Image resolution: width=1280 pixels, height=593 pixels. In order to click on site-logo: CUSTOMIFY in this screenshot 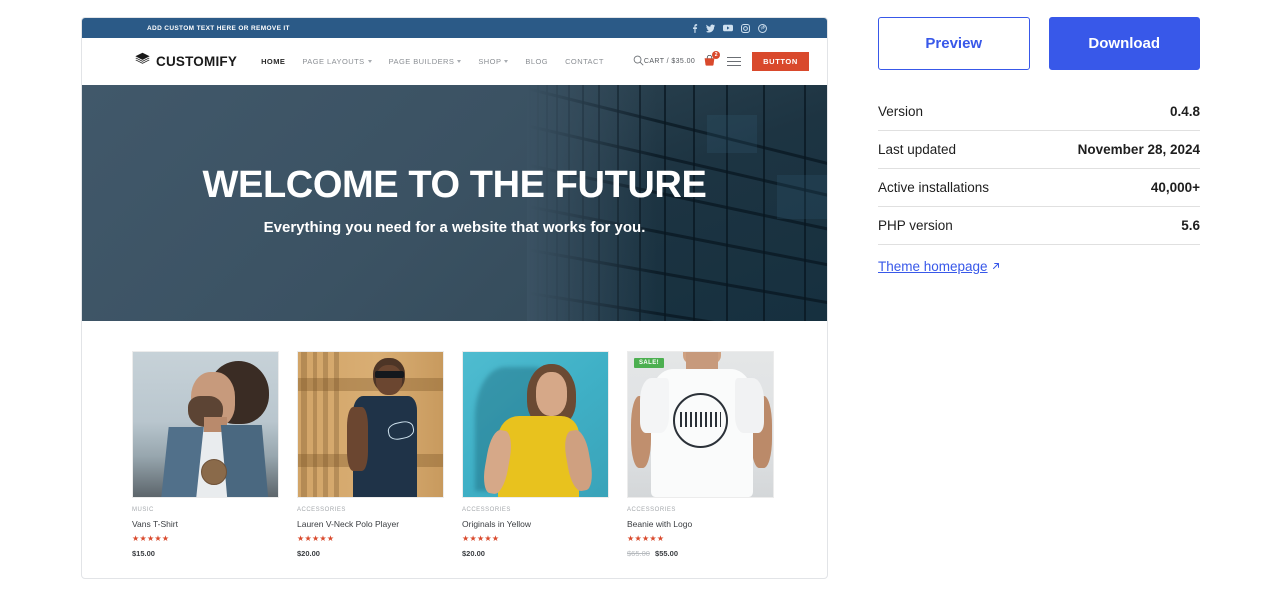, I will do `click(185, 62)`.